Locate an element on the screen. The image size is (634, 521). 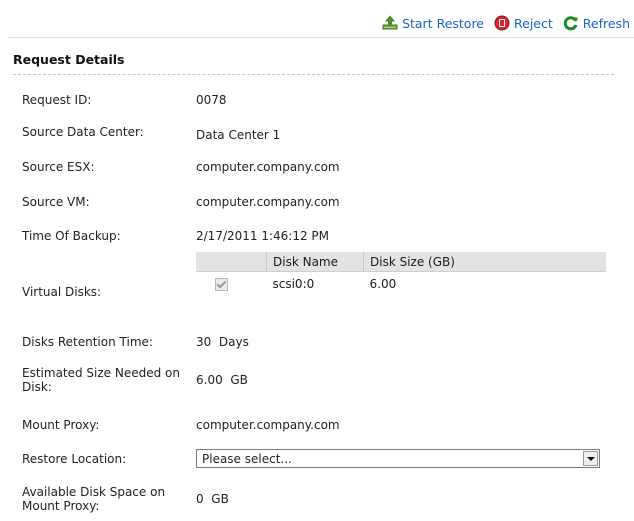
disk-size-column-header: Disk Size (GB) is located at coordinates (484, 262).